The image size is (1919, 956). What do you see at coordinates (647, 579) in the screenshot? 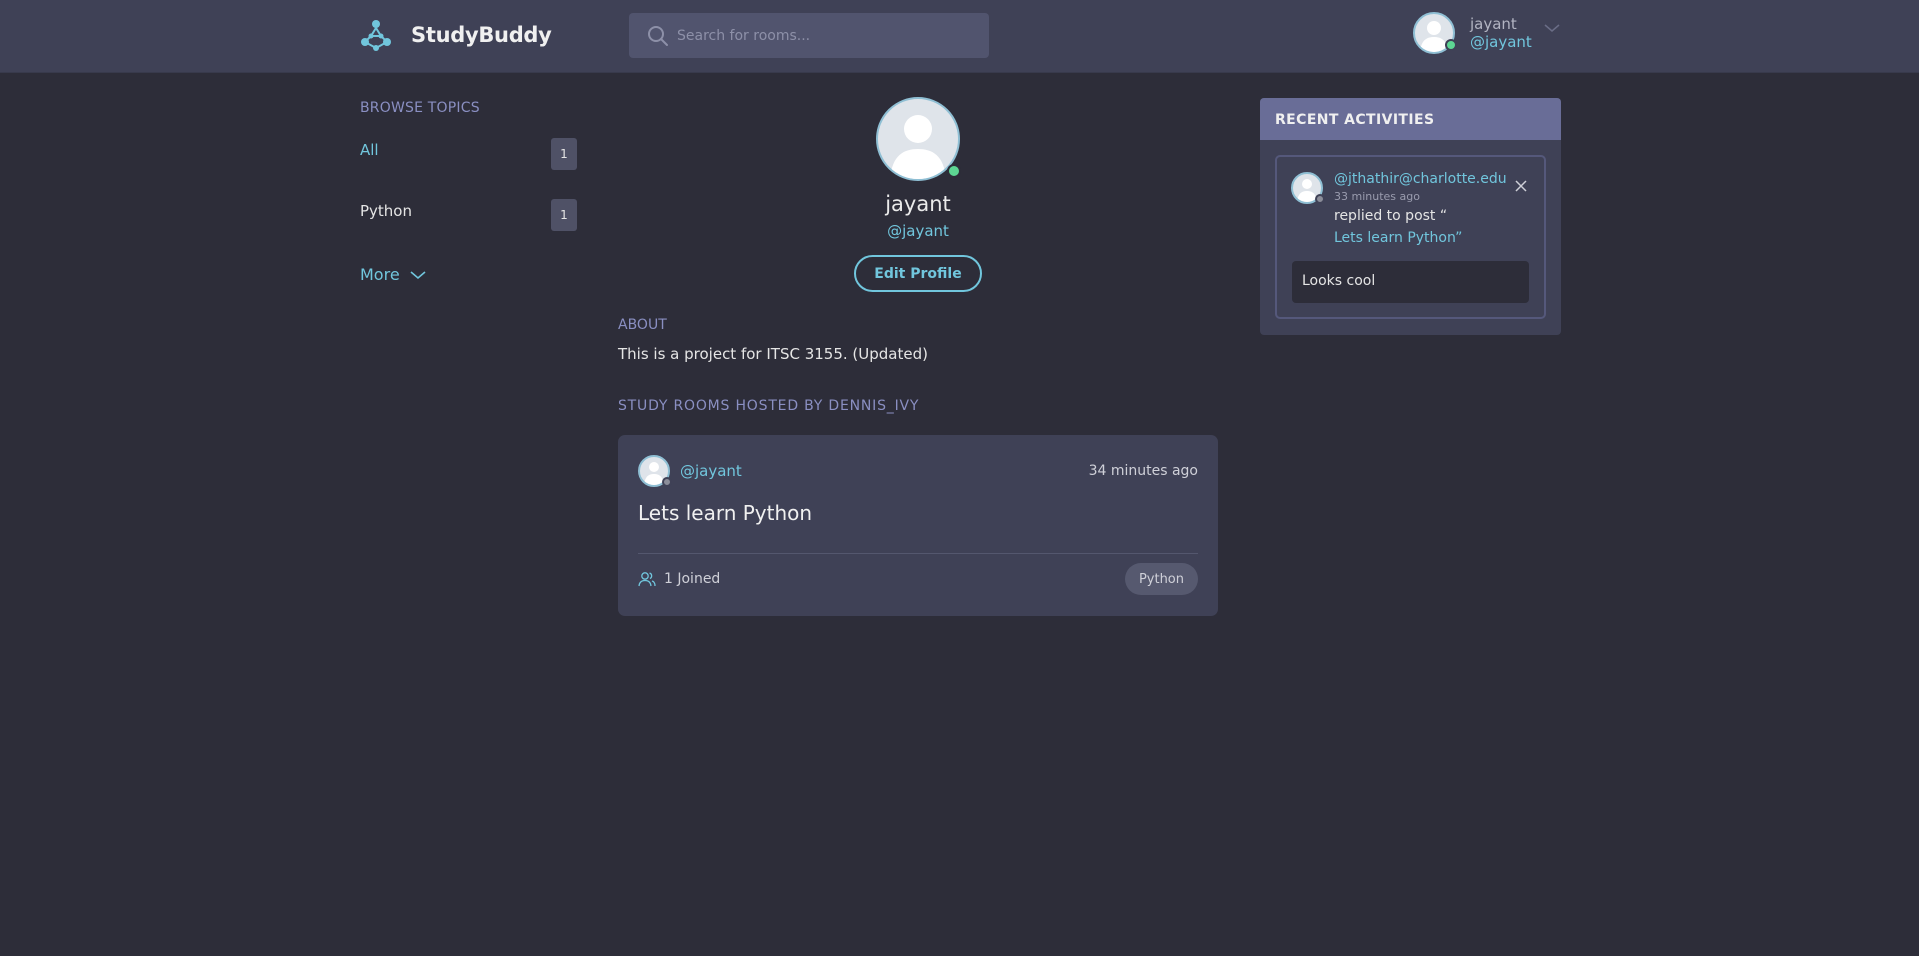
I see `people-icon` at bounding box center [647, 579].